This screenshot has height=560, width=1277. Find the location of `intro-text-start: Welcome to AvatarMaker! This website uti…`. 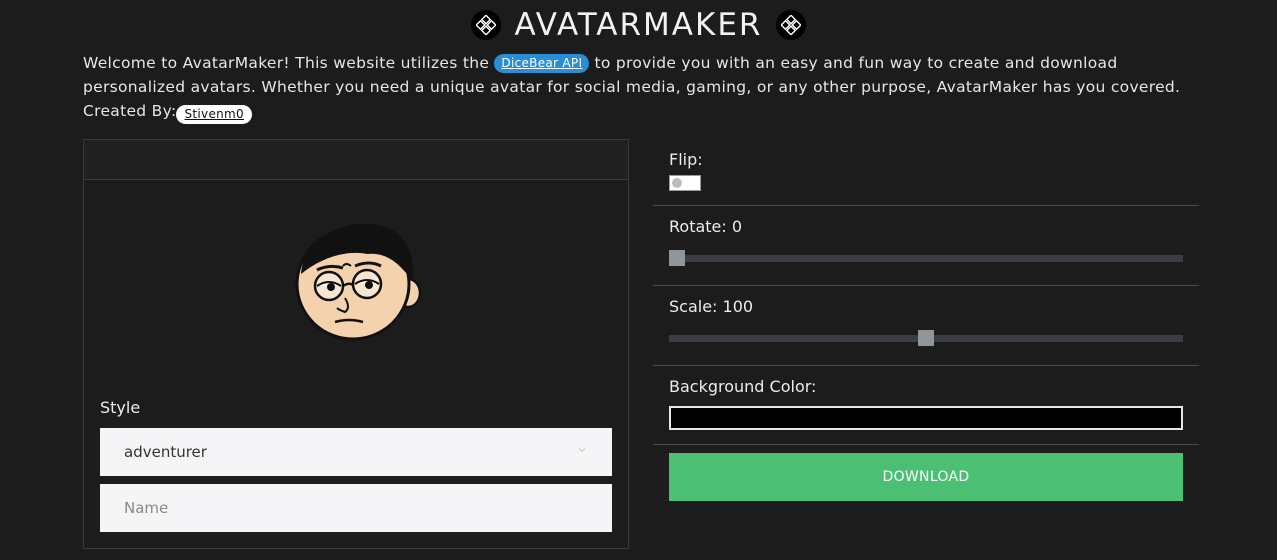

intro-text-start: Welcome to AvatarMaker! This website uti… is located at coordinates (289, 63).